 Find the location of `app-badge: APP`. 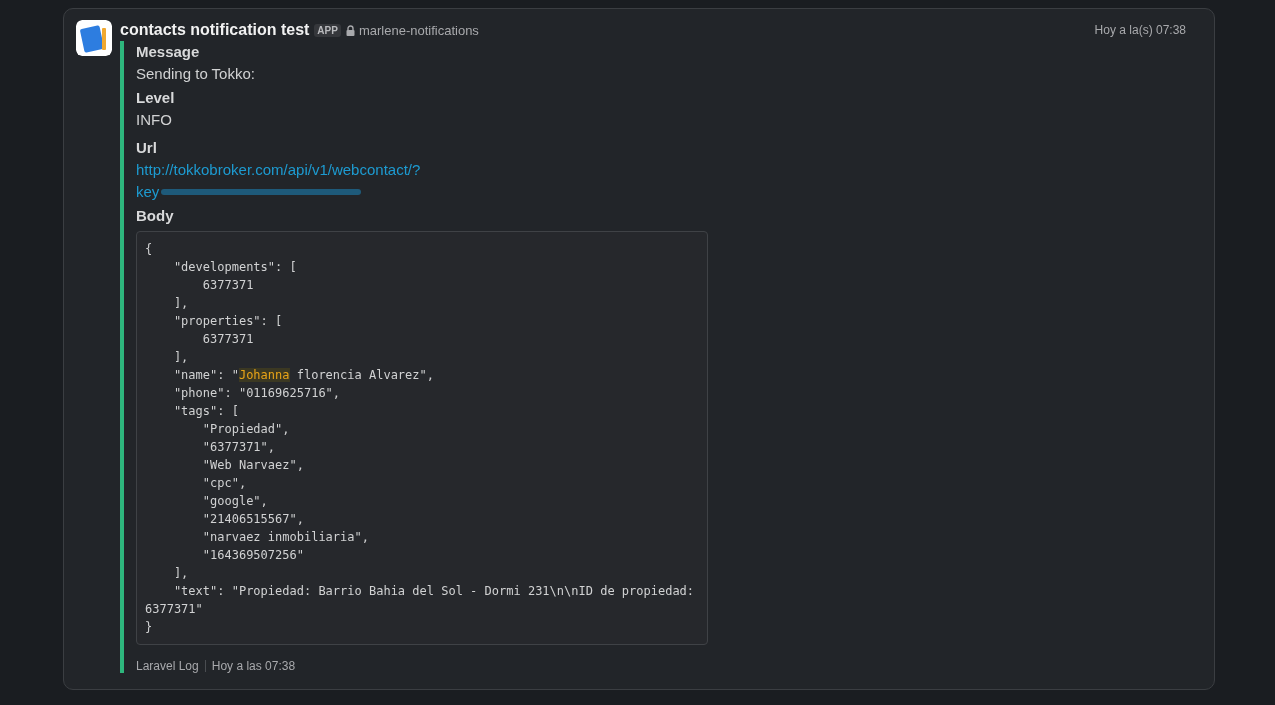

app-badge: APP is located at coordinates (327, 30).